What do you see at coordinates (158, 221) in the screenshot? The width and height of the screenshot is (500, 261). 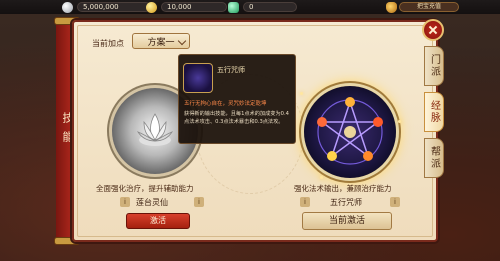 I see `activate-button: 激活` at bounding box center [158, 221].